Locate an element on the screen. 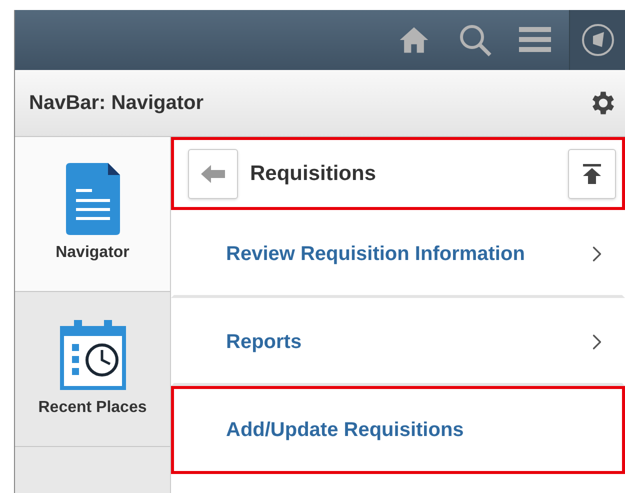 The height and width of the screenshot is (493, 625). compass-icon is located at coordinates (597, 40).